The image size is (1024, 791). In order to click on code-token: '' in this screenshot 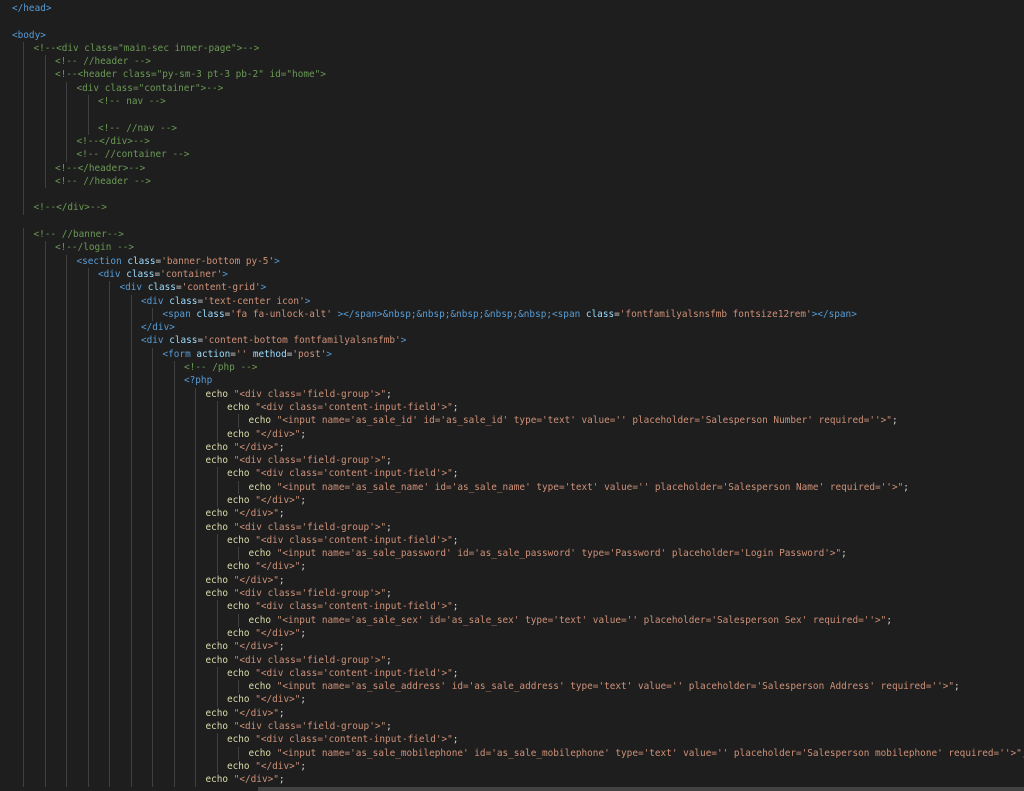, I will do `click(241, 354)`.